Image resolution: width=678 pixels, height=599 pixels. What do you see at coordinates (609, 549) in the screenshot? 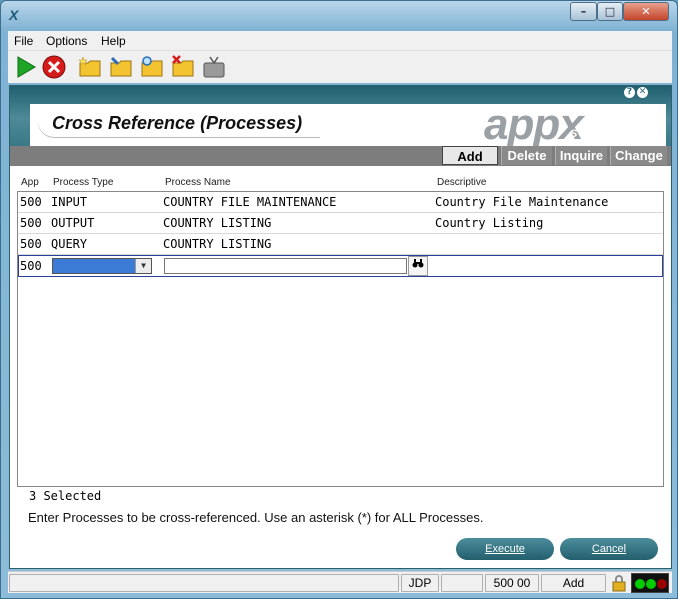
I see `cancel-button: Cancel` at bounding box center [609, 549].